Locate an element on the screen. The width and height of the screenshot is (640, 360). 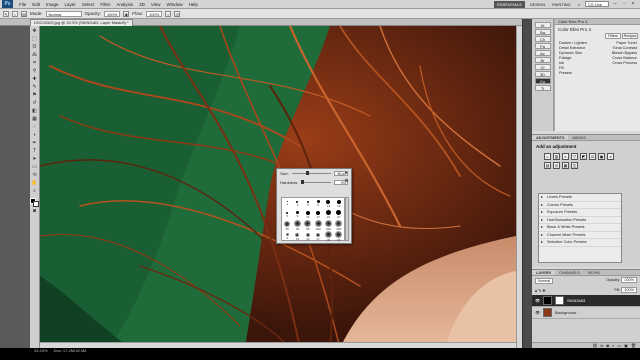
collapsed-panel-button: Ch is located at coordinates (542, 39).